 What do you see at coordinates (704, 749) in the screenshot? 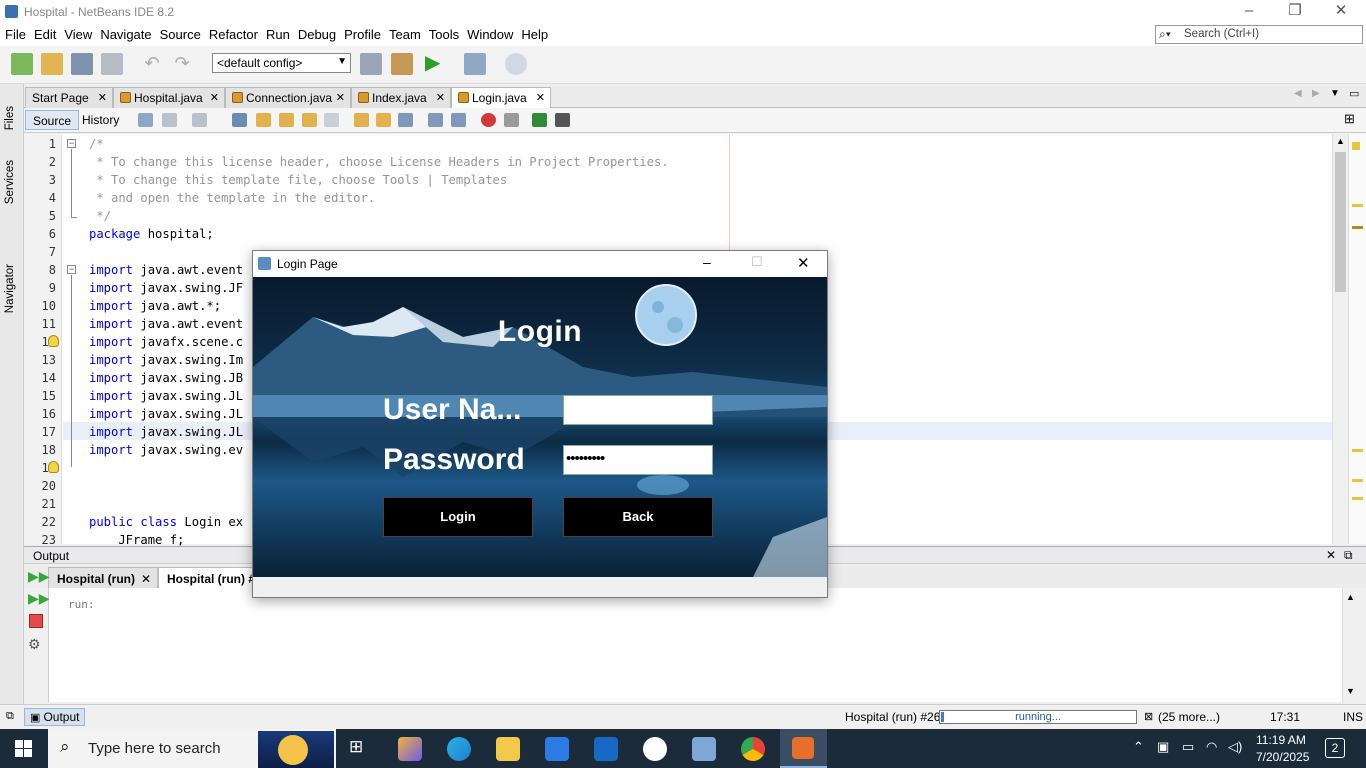
I see `virtualbox-icon` at bounding box center [704, 749].